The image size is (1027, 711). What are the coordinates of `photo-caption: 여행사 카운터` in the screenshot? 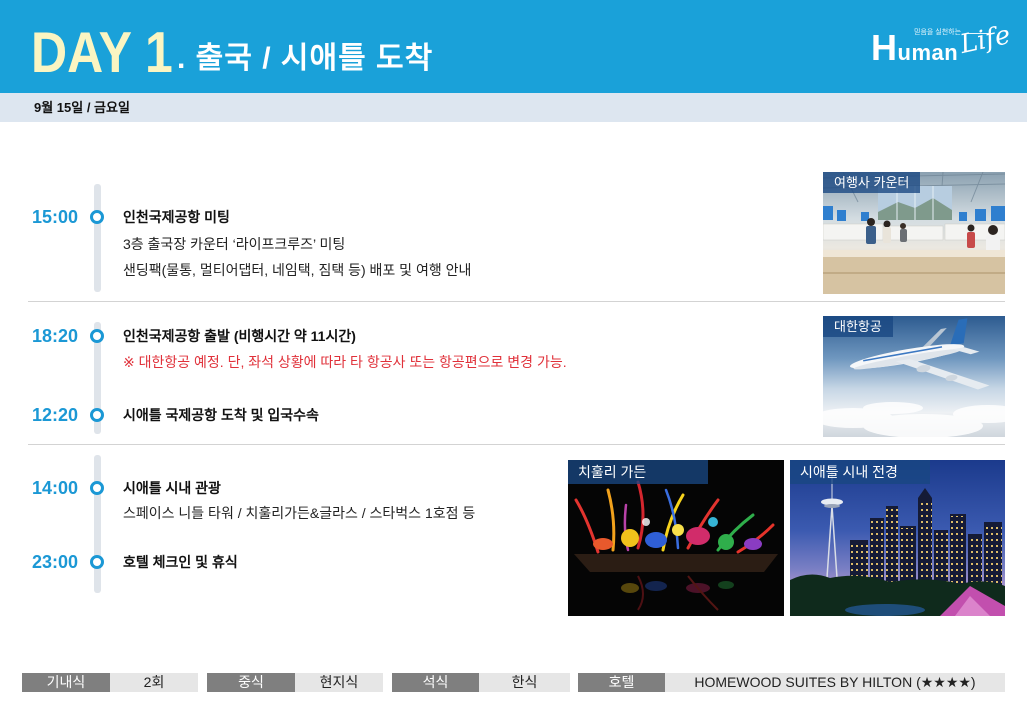 It's located at (872, 182).